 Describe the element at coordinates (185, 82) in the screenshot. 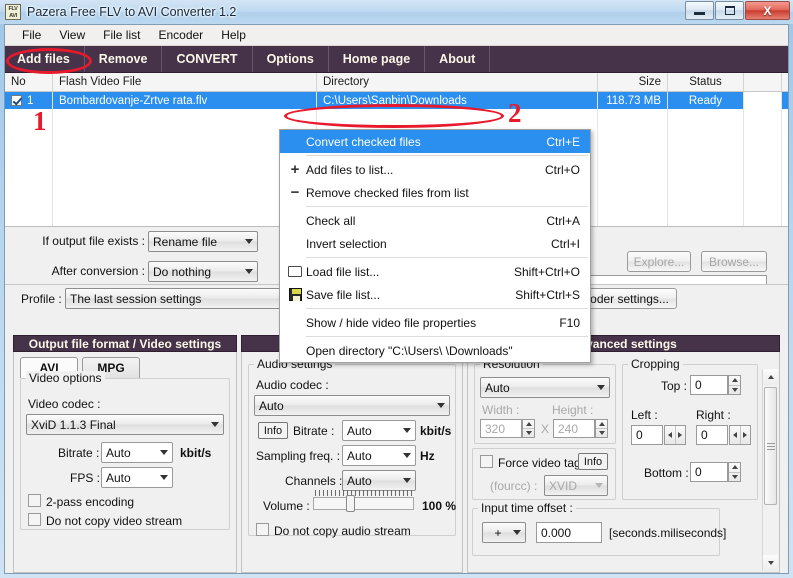

I see `column-header-file: Flash Video File` at that location.